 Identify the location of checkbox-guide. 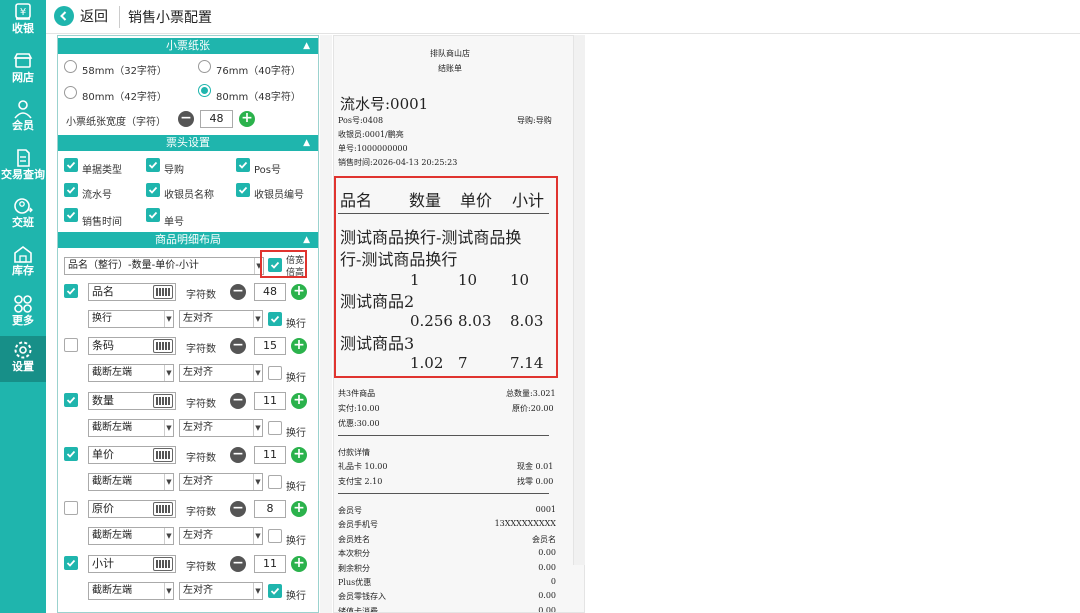
(153, 165).